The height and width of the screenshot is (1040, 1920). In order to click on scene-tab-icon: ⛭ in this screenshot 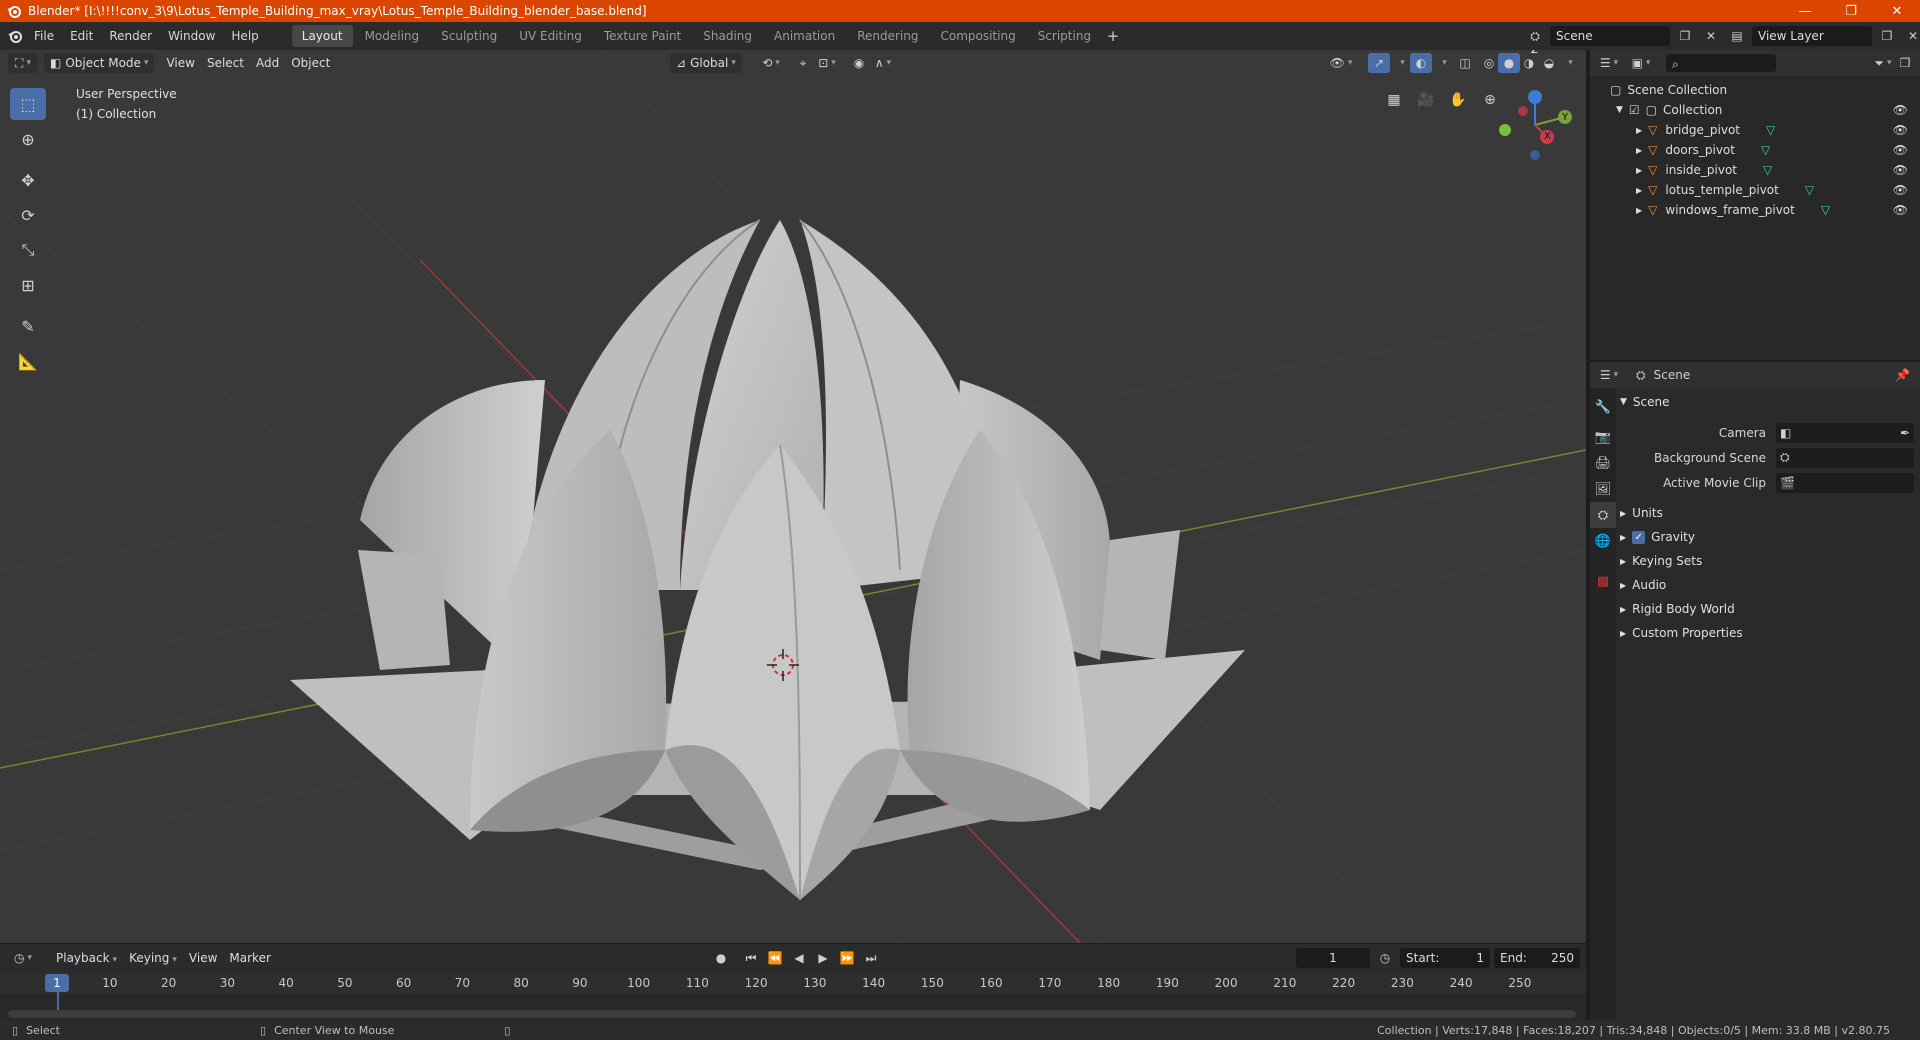, I will do `click(1603, 515)`.